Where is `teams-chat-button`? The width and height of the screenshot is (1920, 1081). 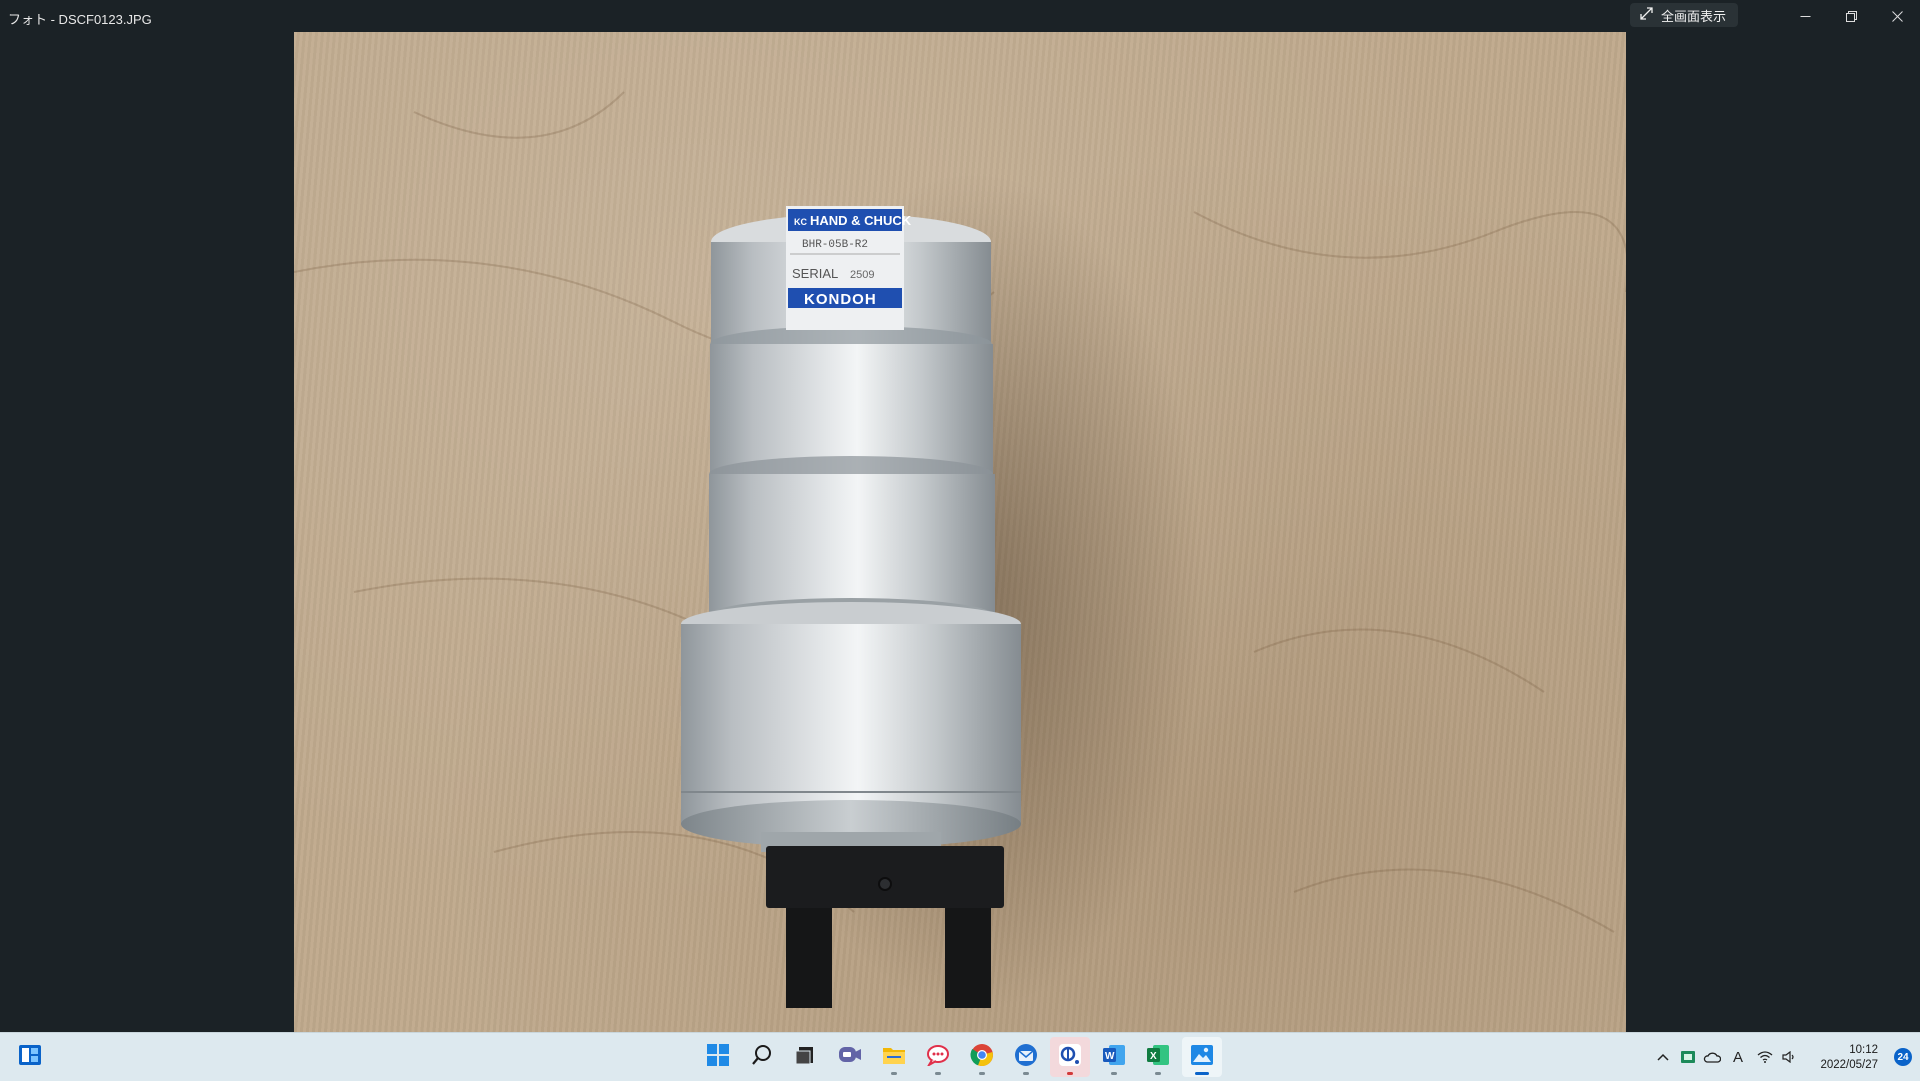
teams-chat-button is located at coordinates (850, 1057).